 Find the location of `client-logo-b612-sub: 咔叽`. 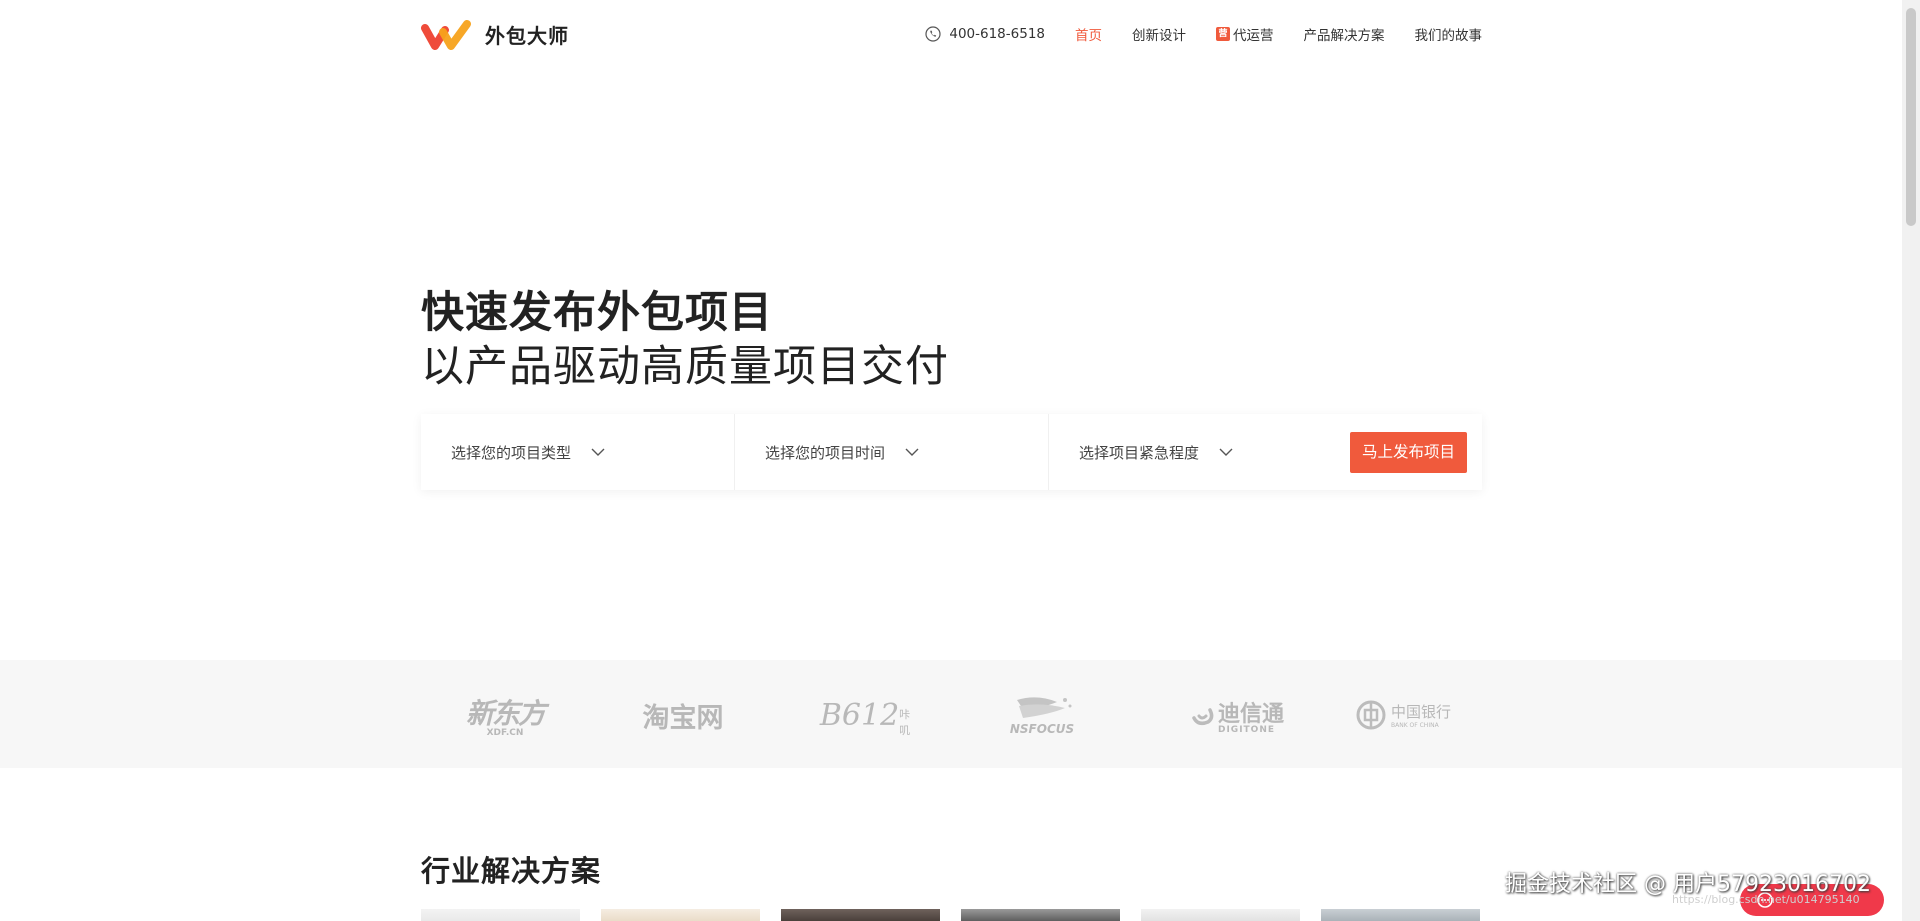

client-logo-b612-sub: 咔叽 is located at coordinates (905, 722).